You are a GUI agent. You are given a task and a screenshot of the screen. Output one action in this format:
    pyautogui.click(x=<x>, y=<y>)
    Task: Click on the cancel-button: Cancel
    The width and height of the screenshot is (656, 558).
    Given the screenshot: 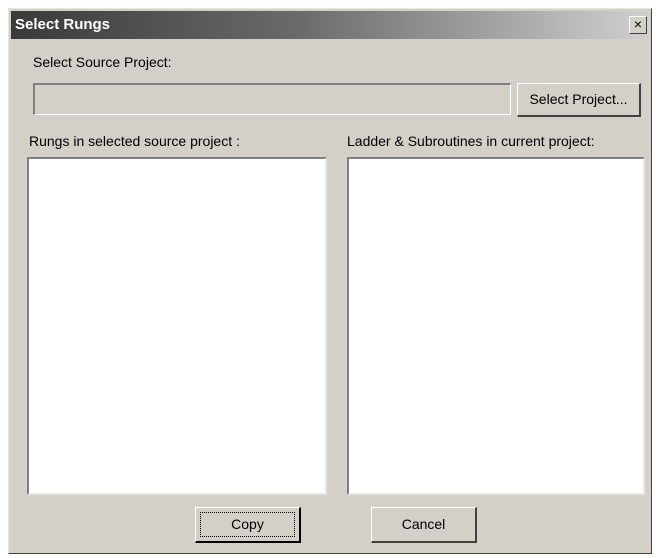 What is the action you would take?
    pyautogui.click(x=424, y=525)
    